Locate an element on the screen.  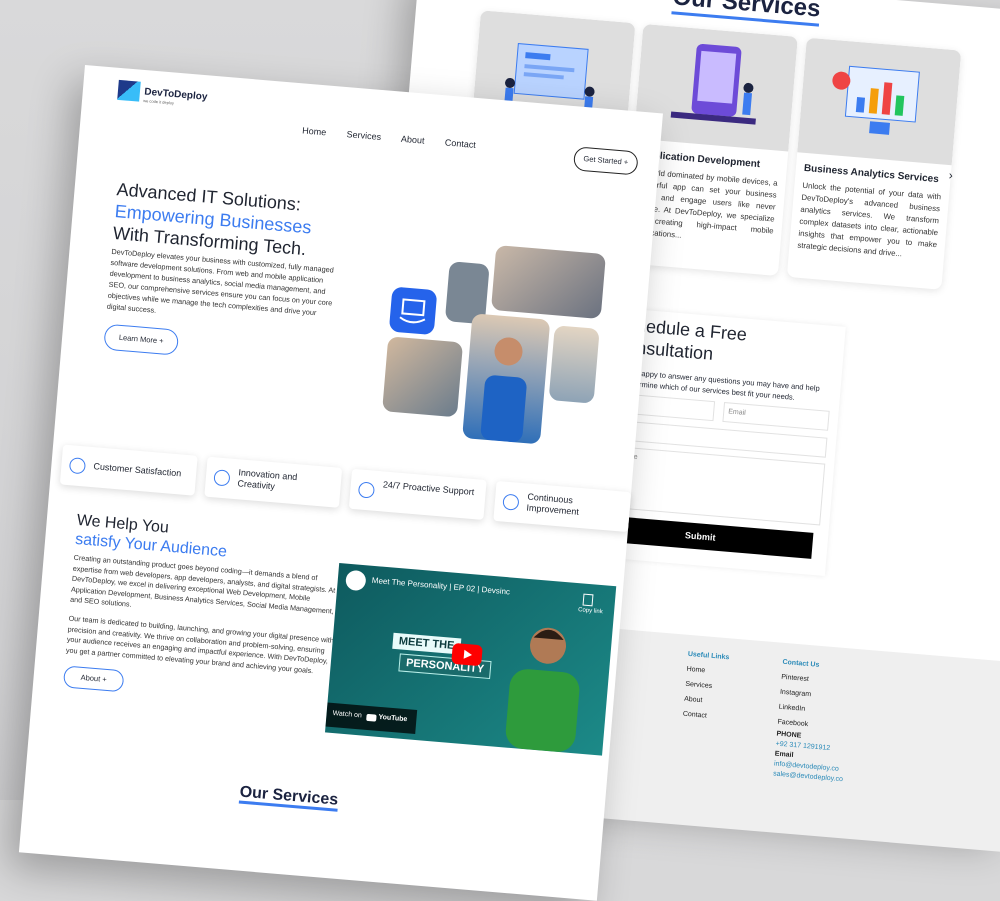
team-photo-couple is located at coordinates (423, 377).